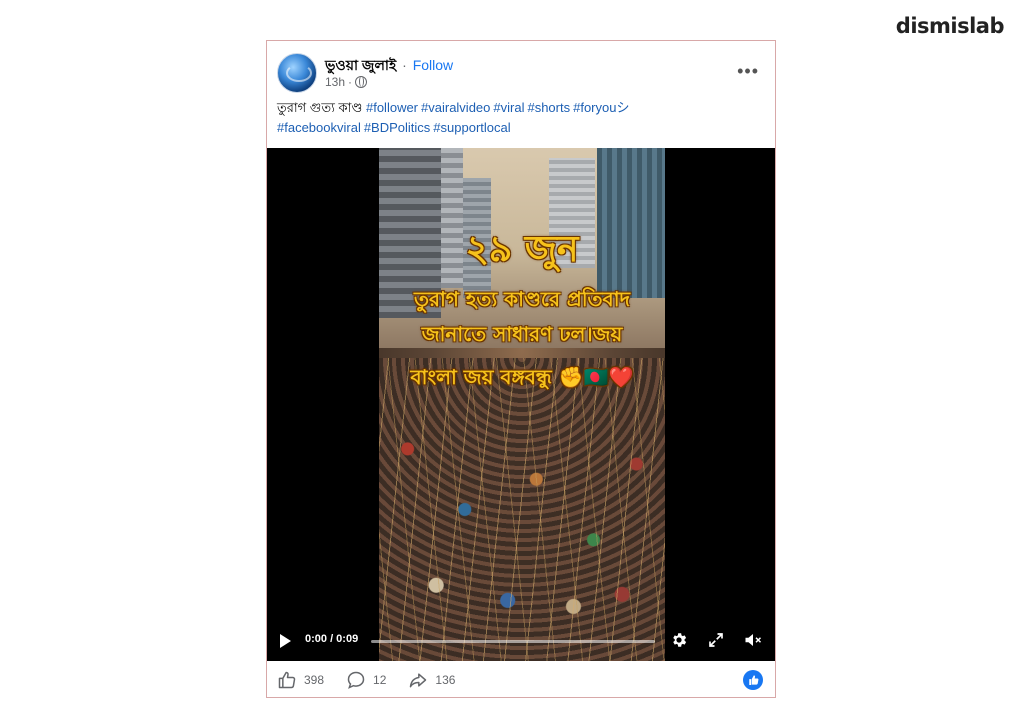  I want to click on post-meta: 13h ·, so click(346, 82).